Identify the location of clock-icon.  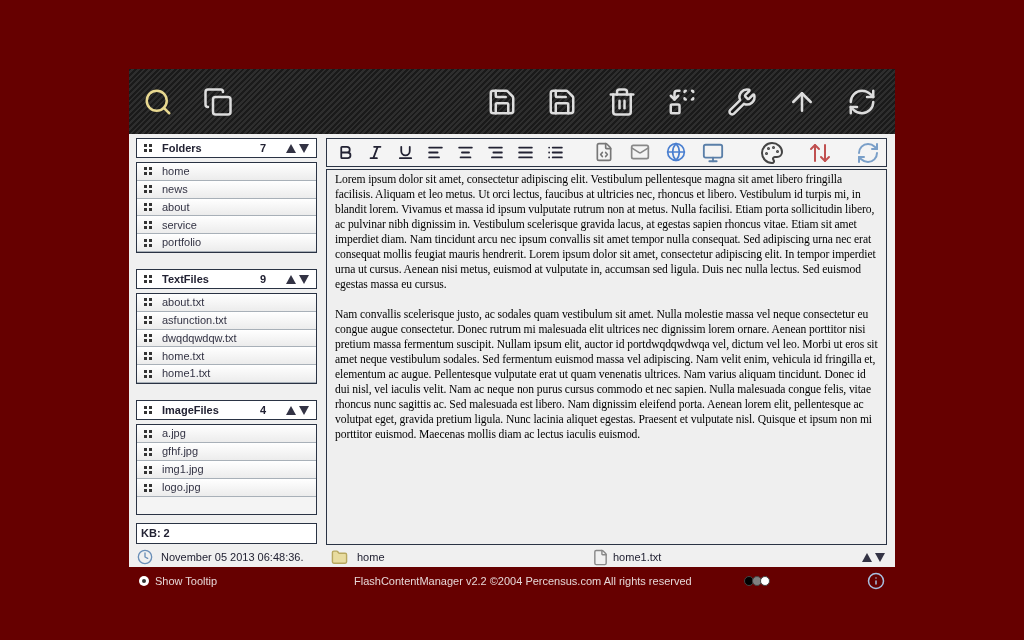
(145, 557).